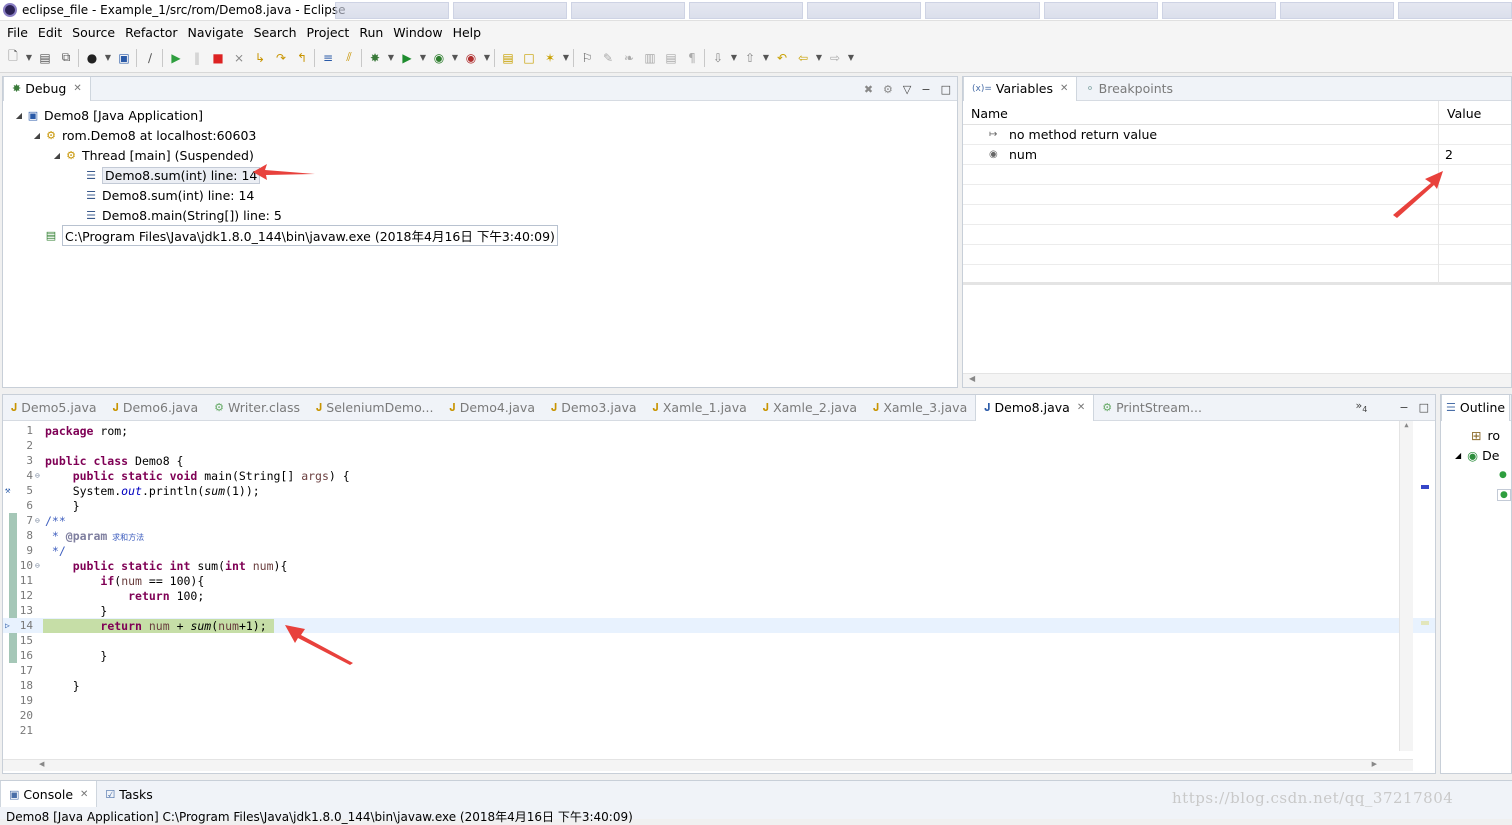 Image resolution: width=1512 pixels, height=825 pixels. I want to click on menu-search: Search, so click(275, 32).